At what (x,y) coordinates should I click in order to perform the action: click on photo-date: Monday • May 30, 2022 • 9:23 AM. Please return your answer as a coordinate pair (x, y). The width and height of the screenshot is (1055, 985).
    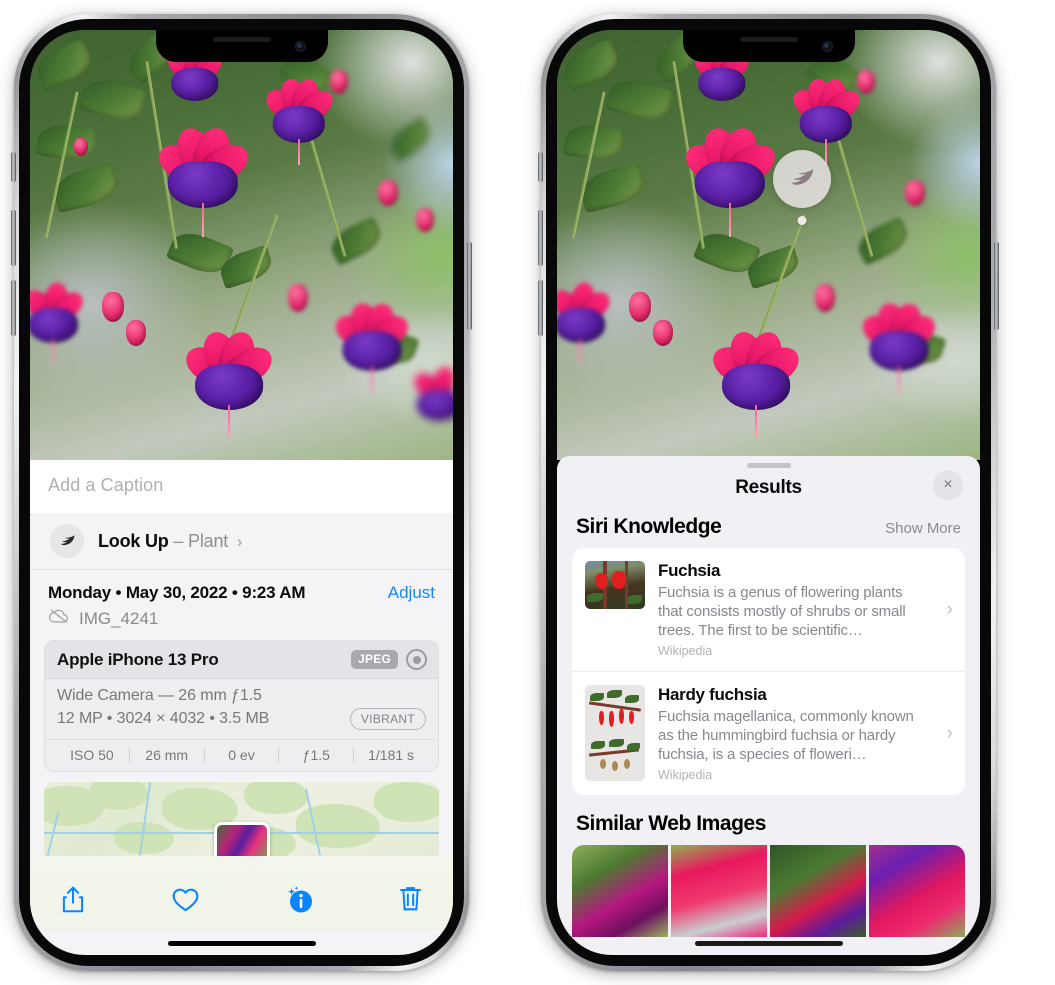
    Looking at the image, I should click on (177, 592).